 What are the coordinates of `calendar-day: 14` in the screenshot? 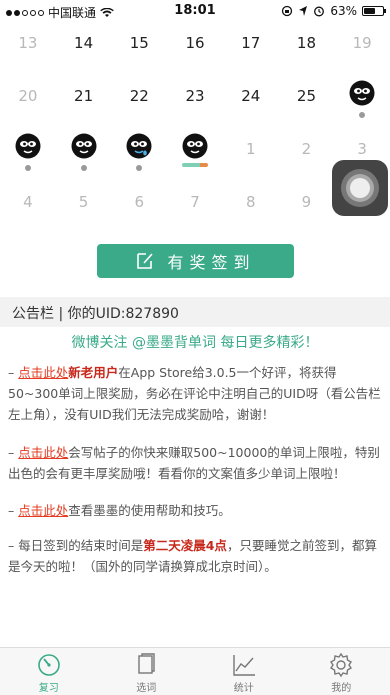 It's located at (84, 48).